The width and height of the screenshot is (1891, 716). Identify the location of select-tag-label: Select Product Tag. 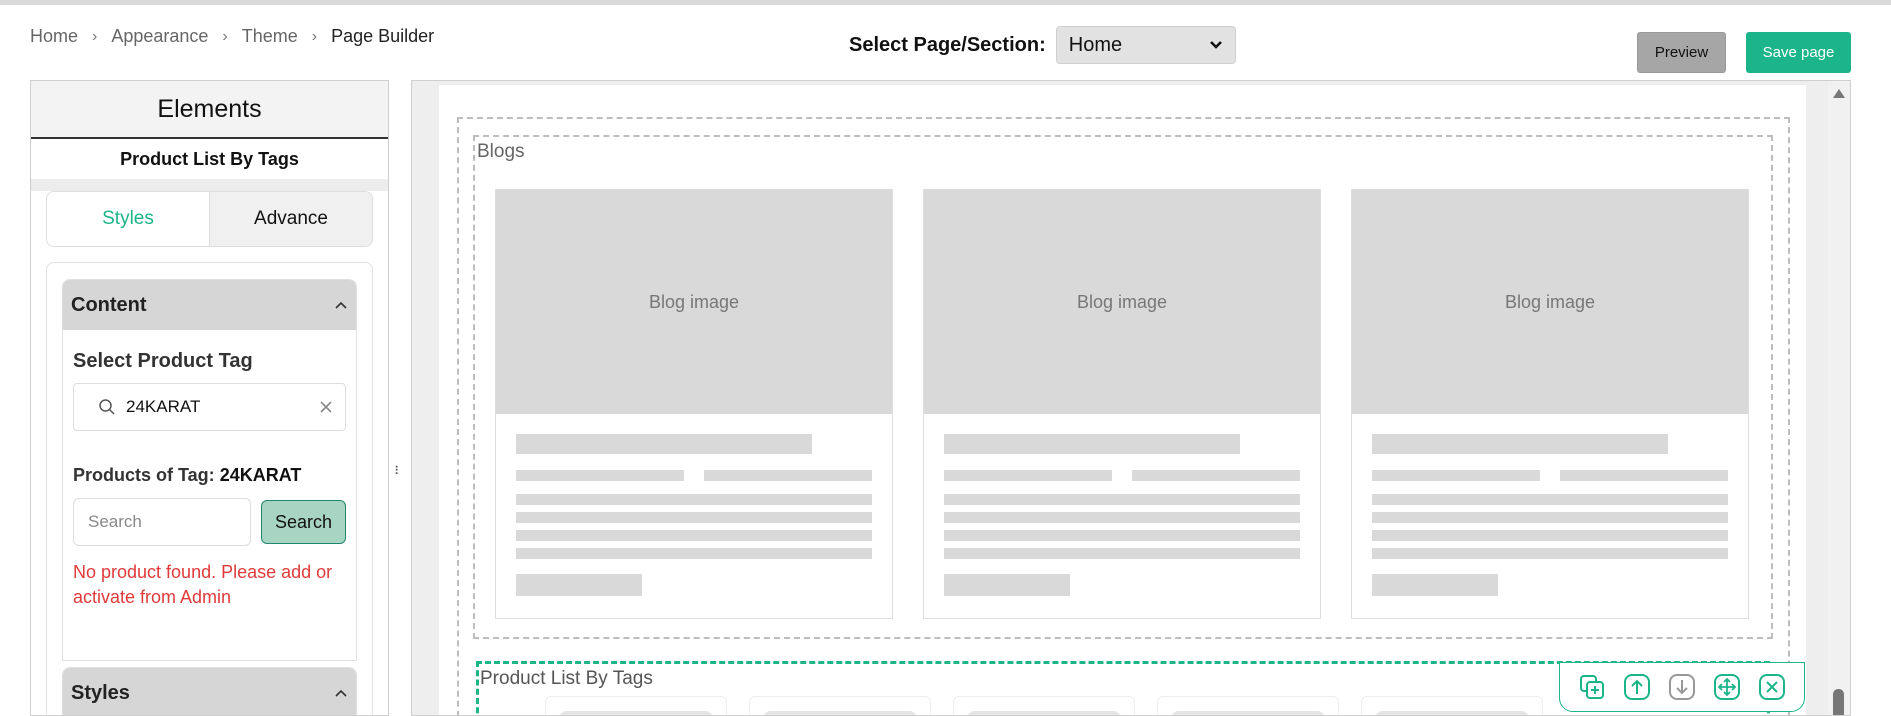
(163, 361).